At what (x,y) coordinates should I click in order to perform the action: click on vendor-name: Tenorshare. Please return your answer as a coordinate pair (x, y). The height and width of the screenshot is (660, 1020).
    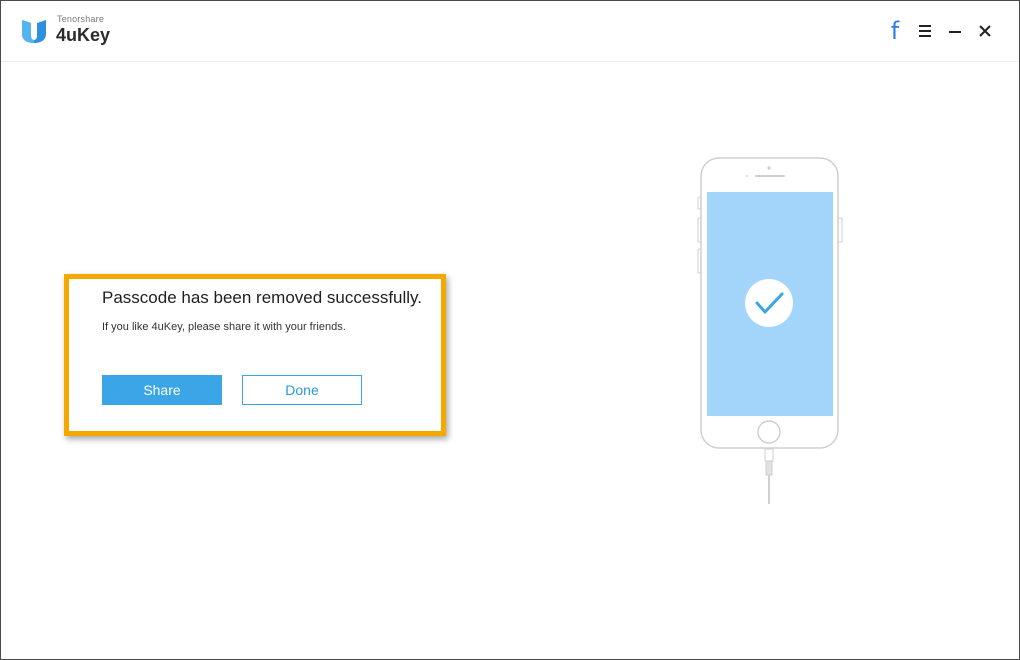
    Looking at the image, I should click on (81, 19).